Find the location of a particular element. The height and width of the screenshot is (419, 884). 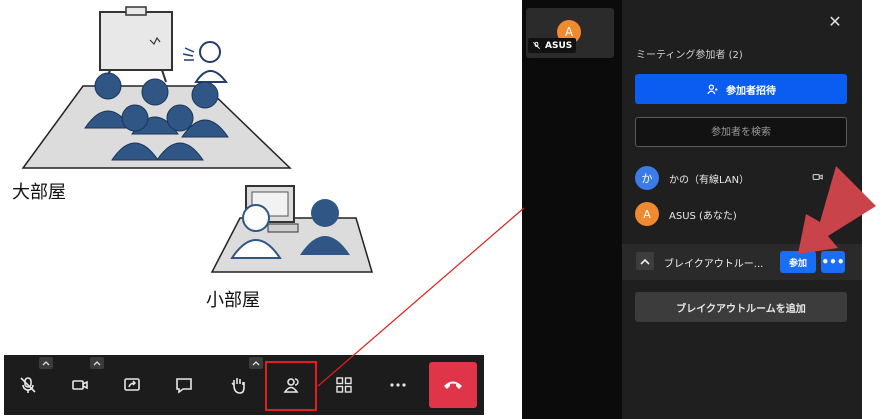

participant-status-icons is located at coordinates (829, 177).